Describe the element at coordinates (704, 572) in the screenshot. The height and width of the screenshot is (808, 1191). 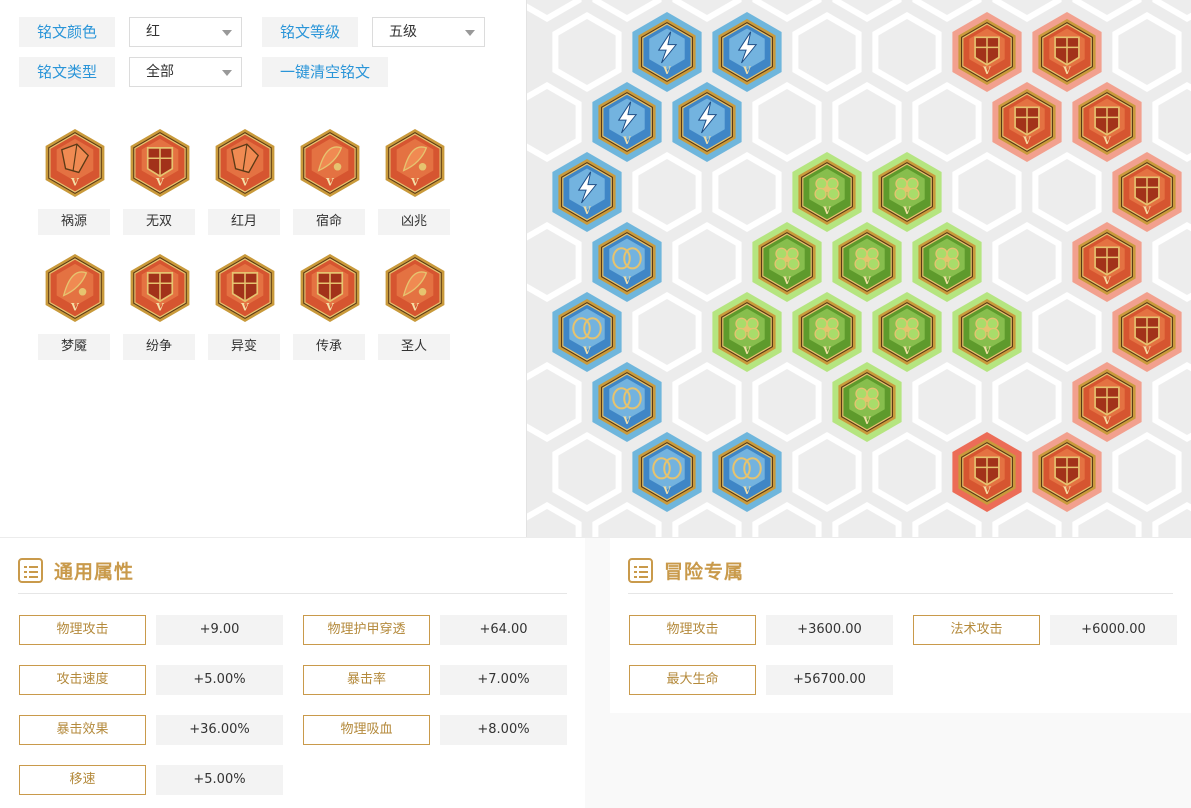
I see `adventure-attributes-title: 冒险专属` at that location.